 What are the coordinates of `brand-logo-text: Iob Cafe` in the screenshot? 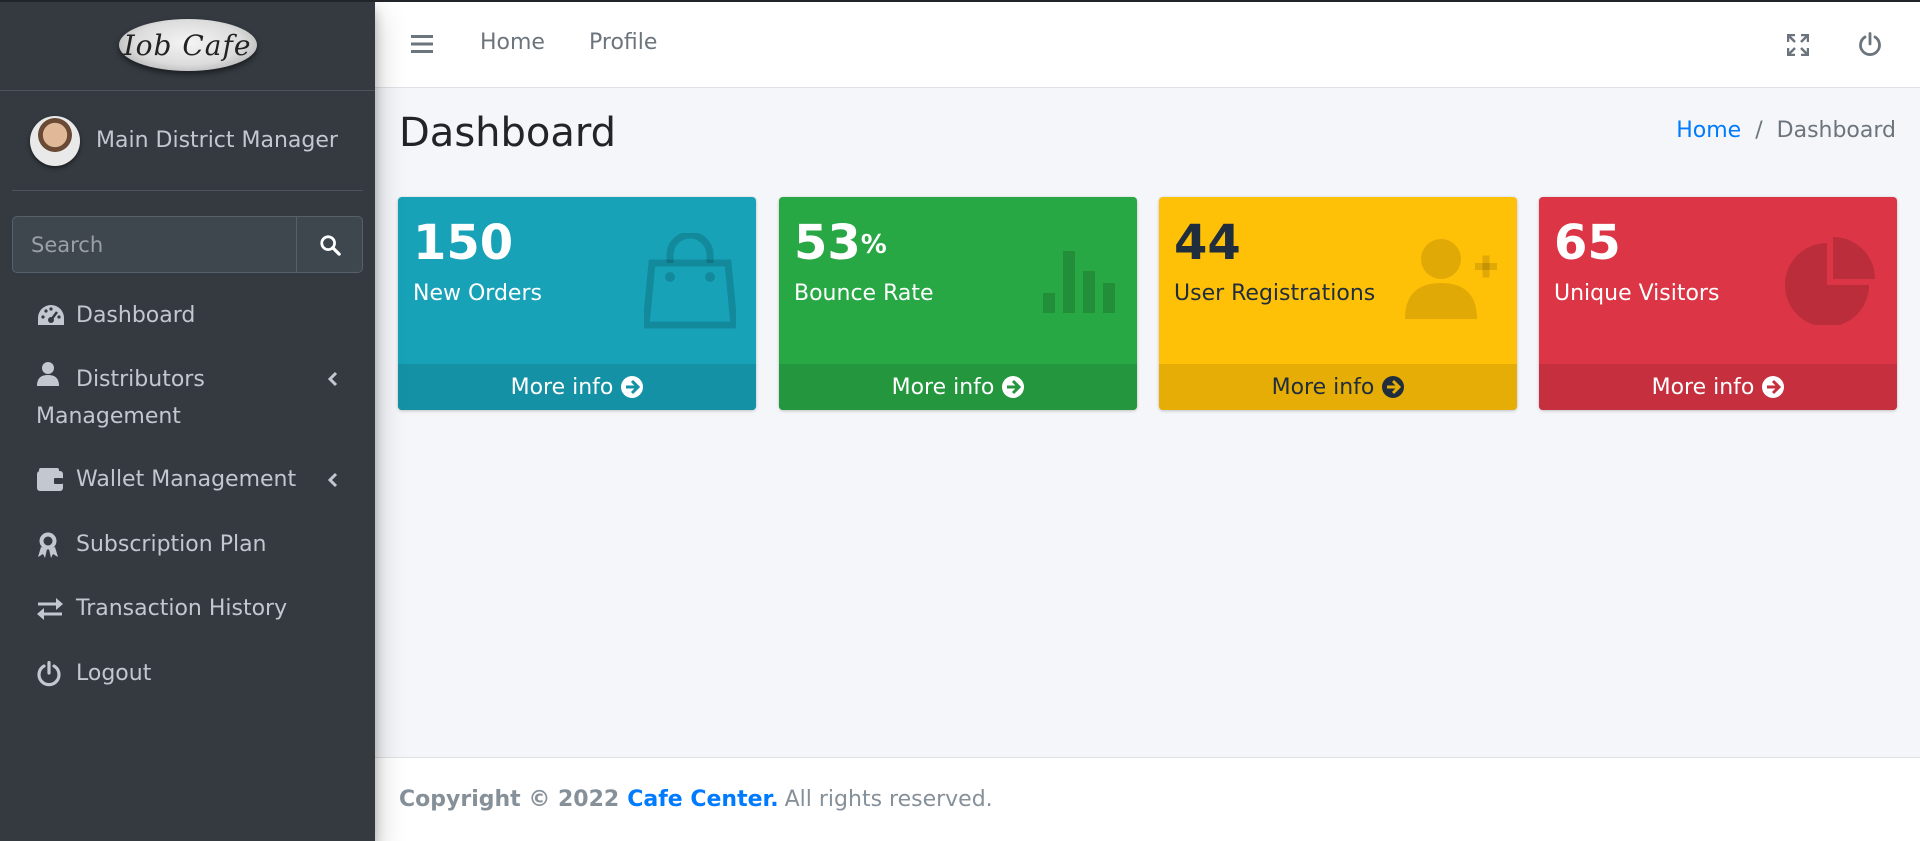 It's located at (187, 45).